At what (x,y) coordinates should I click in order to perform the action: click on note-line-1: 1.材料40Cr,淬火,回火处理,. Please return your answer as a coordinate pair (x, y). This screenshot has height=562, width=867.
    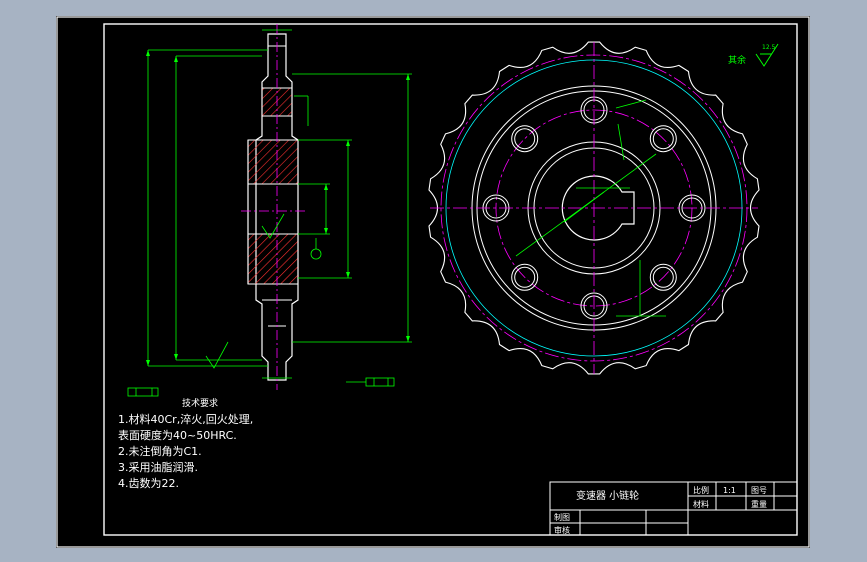
    Looking at the image, I should click on (186, 419).